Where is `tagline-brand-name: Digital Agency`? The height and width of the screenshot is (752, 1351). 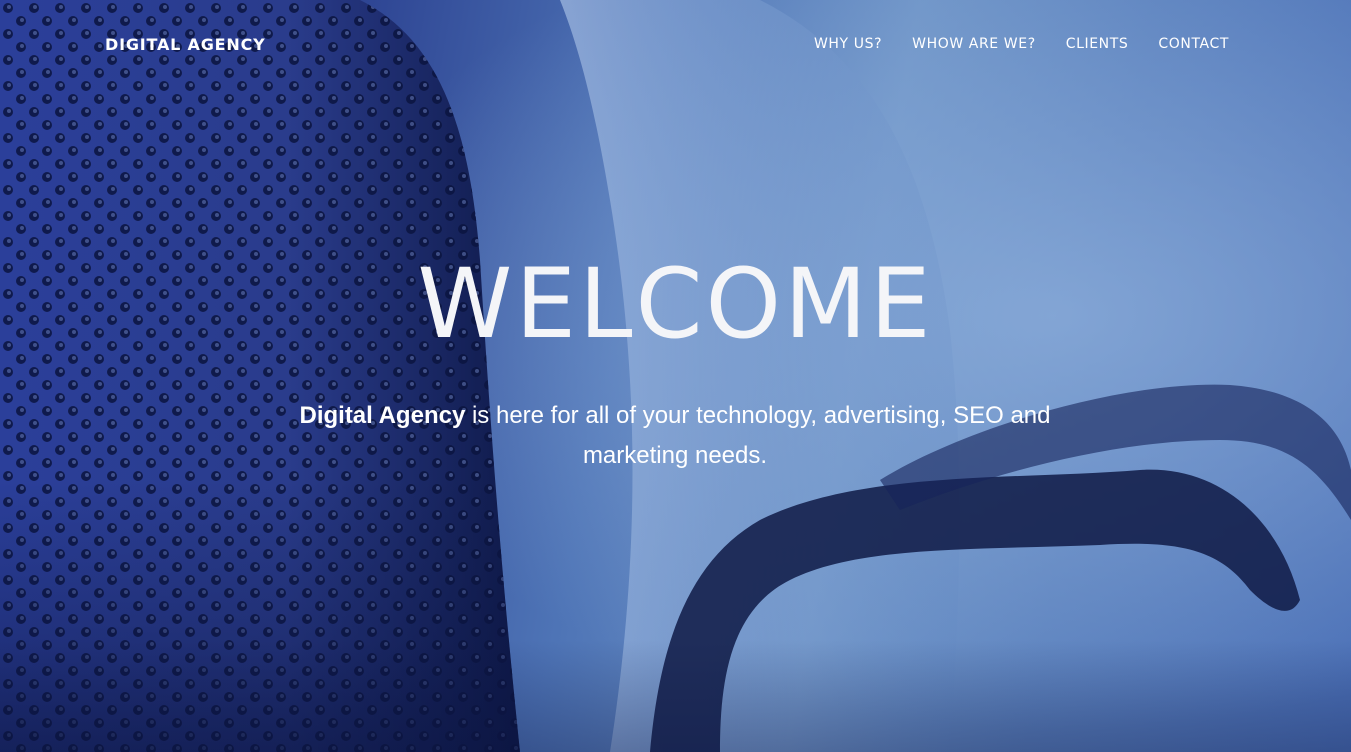
tagline-brand-name: Digital Agency is located at coordinates (382, 415).